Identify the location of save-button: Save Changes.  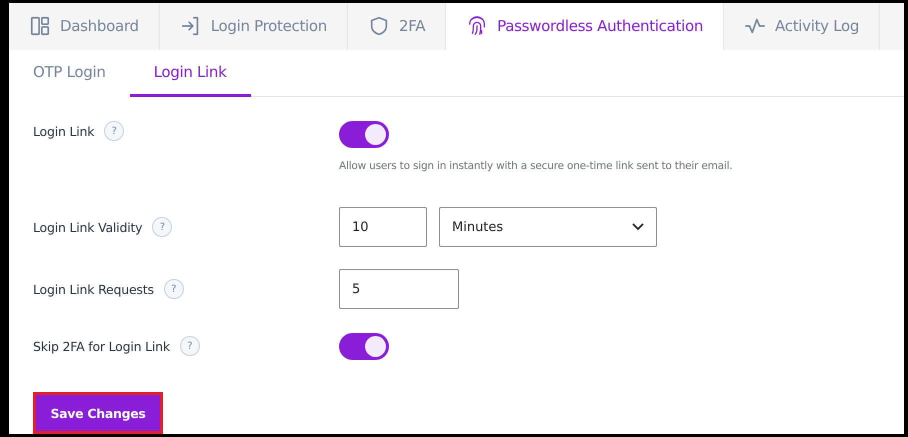
(98, 413).